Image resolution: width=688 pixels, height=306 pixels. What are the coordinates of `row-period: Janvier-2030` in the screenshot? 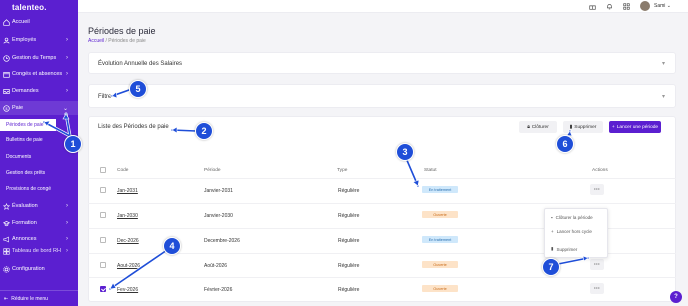 It's located at (218, 216).